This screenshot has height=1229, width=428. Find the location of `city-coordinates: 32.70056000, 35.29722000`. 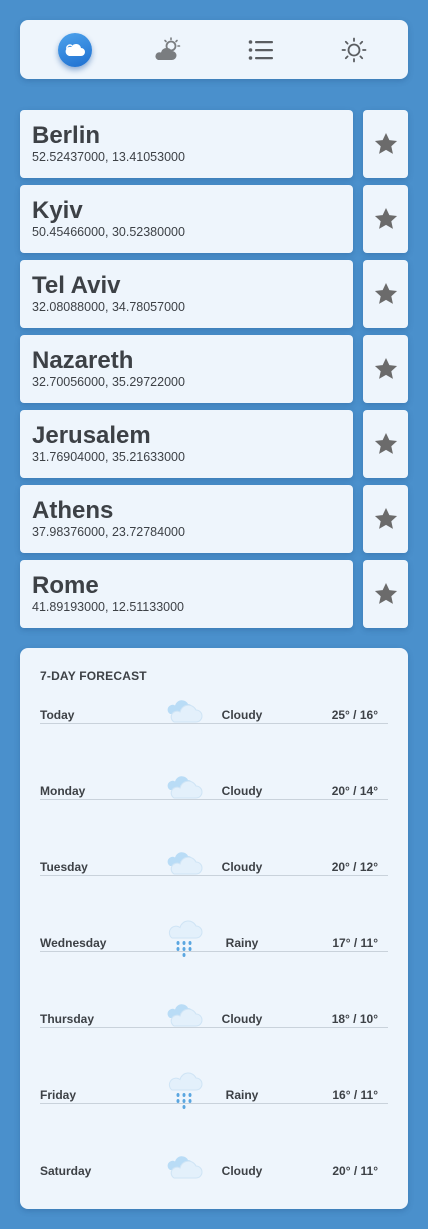

city-coordinates: 32.70056000, 35.29722000 is located at coordinates (108, 382).